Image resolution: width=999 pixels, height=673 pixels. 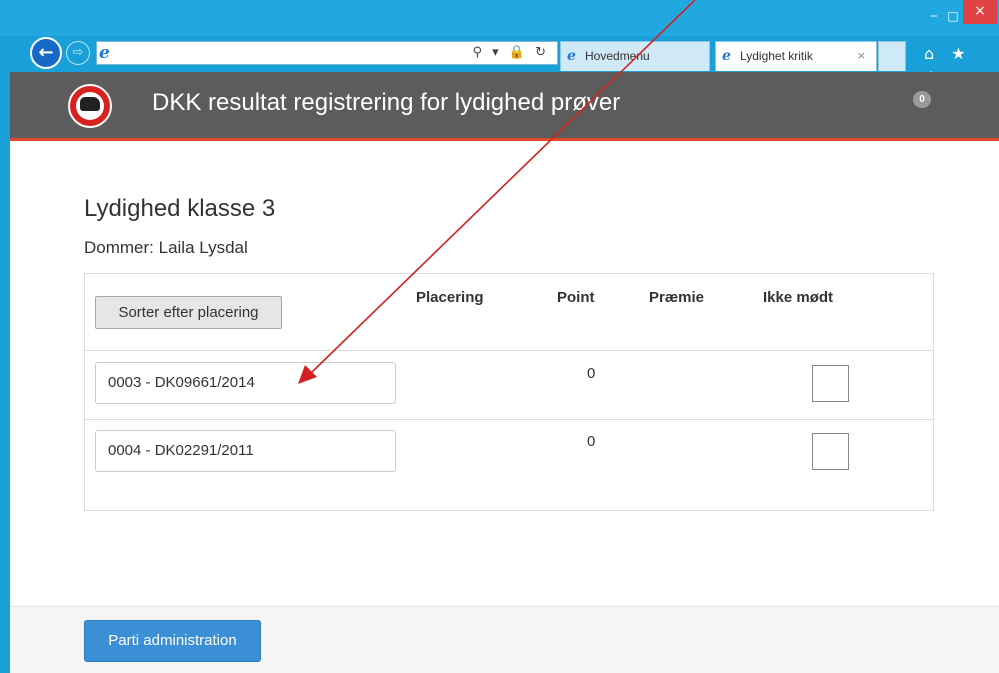 I want to click on forward-button: ⇨, so click(x=78, y=53).